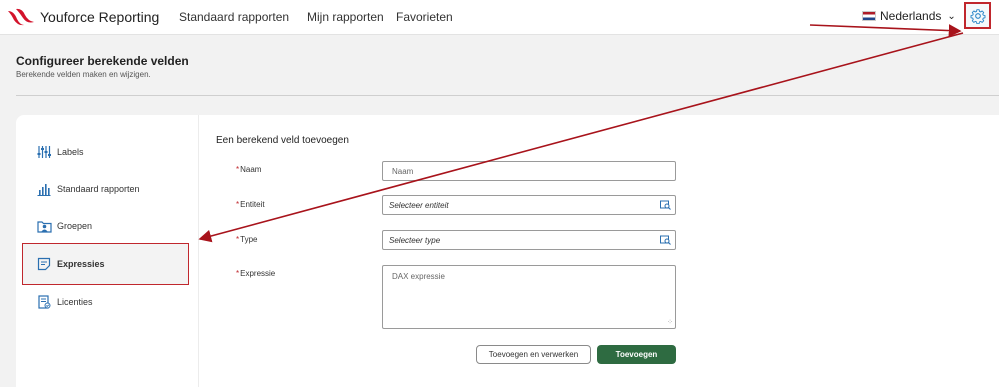 This screenshot has height=387, width=999. I want to click on expressie-textarea: DAX expressie ⁘, so click(529, 297).